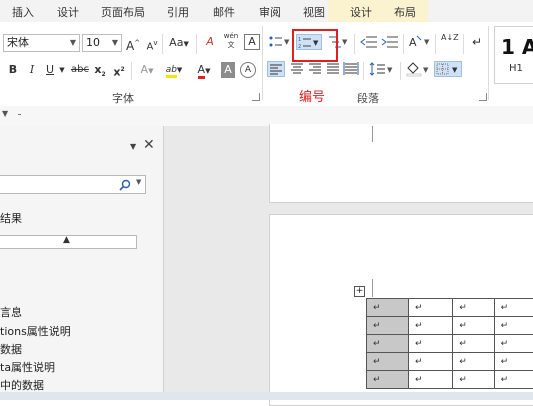 The height and width of the screenshot is (406, 533). What do you see at coordinates (32, 70) in the screenshot?
I see `italic-button: I` at bounding box center [32, 70].